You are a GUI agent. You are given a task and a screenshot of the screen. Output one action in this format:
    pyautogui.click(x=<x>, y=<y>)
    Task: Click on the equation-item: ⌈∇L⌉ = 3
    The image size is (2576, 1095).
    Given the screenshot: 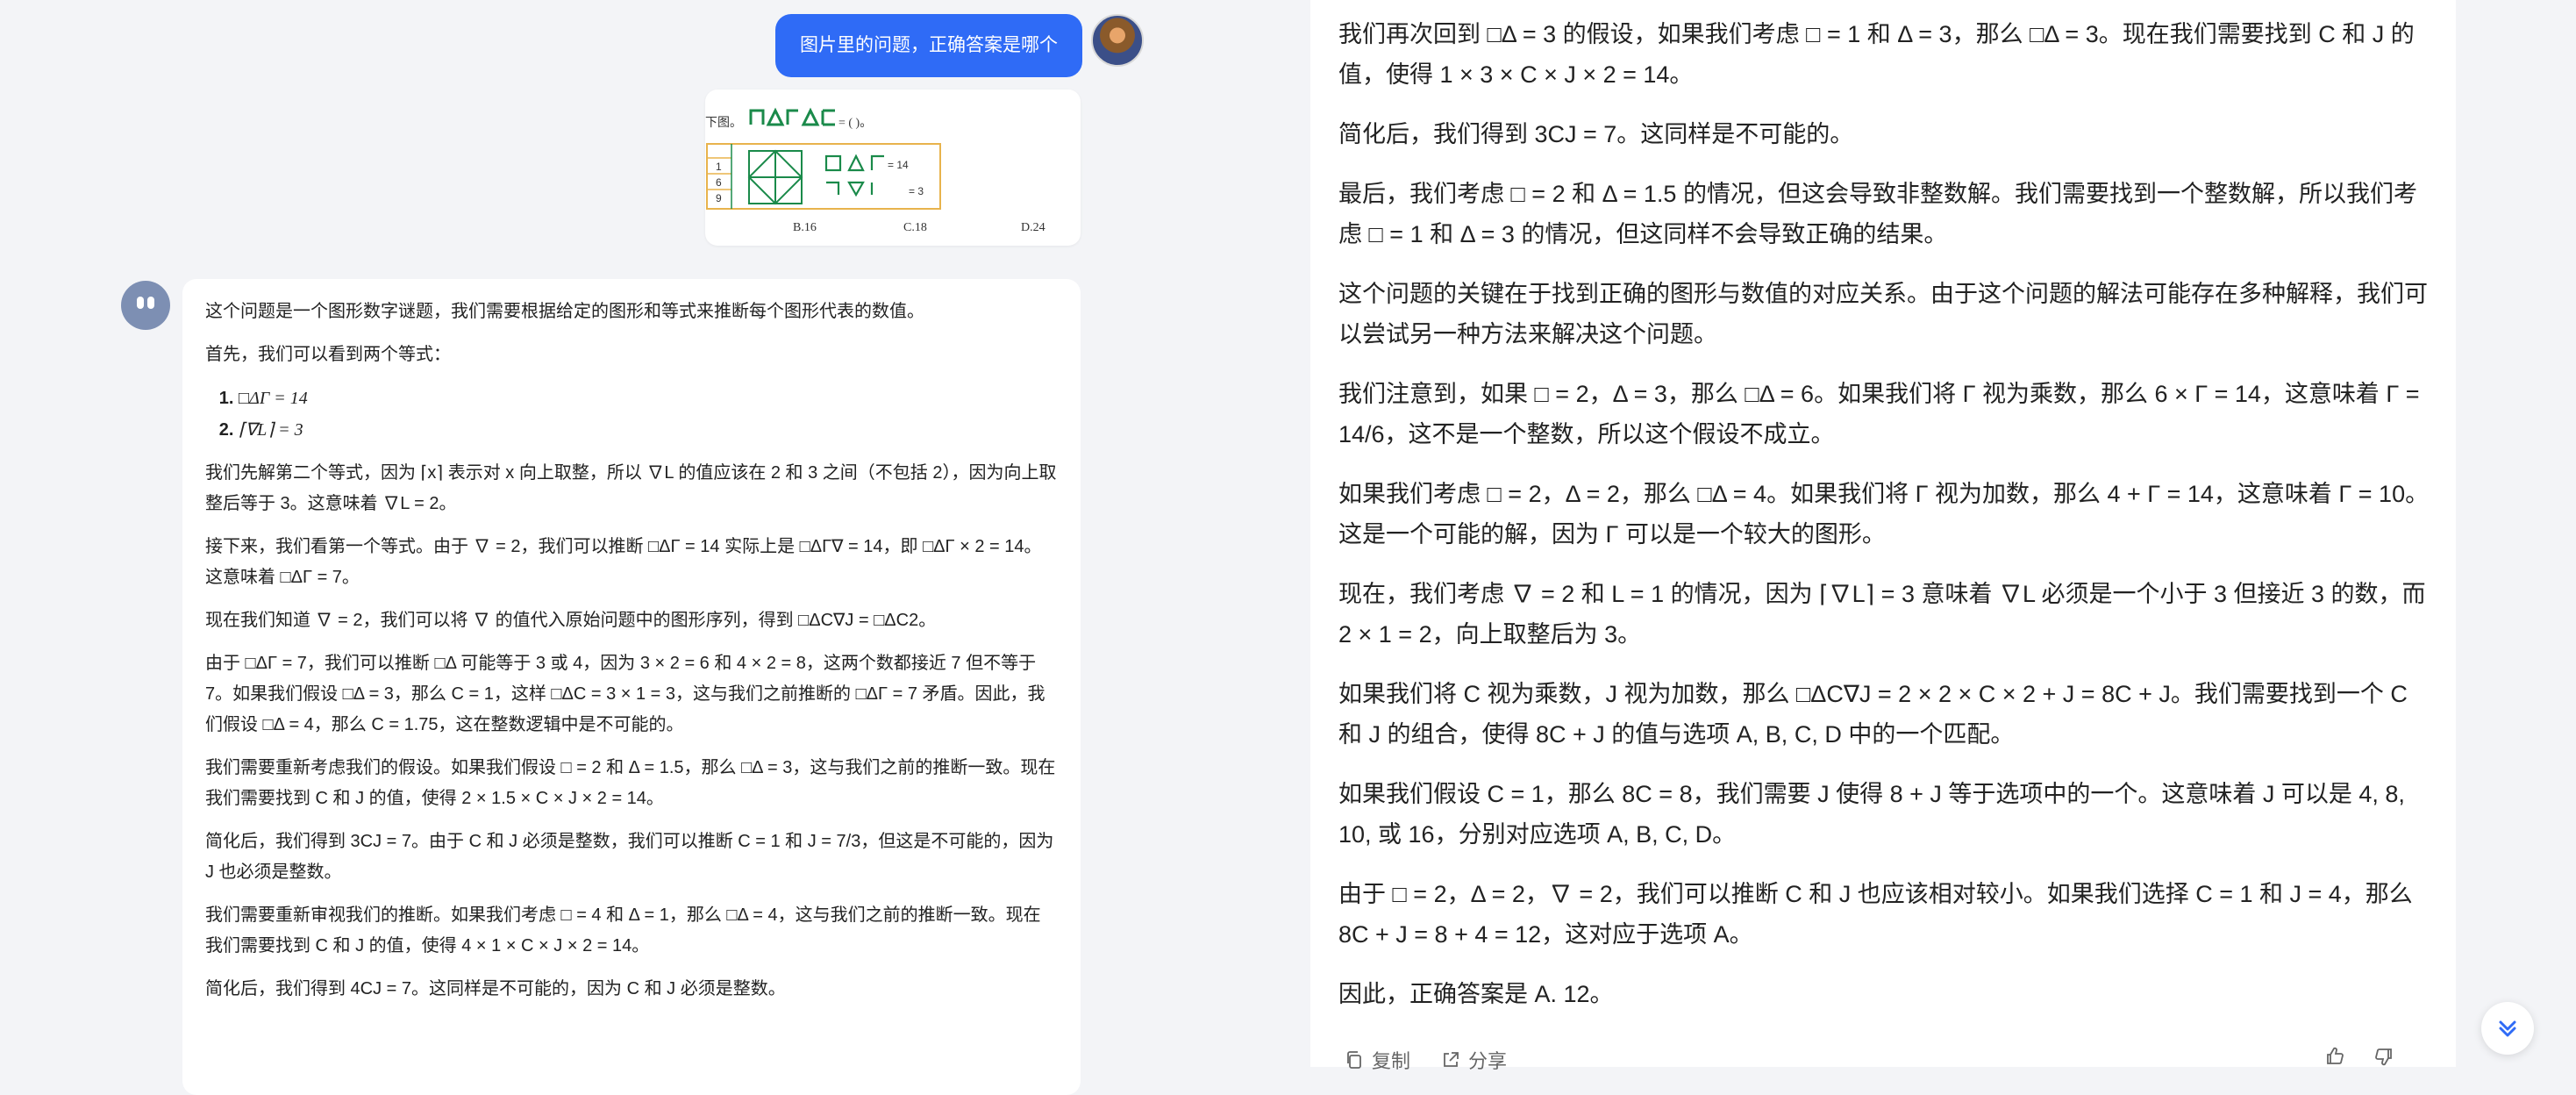 What is the action you would take?
    pyautogui.click(x=649, y=430)
    